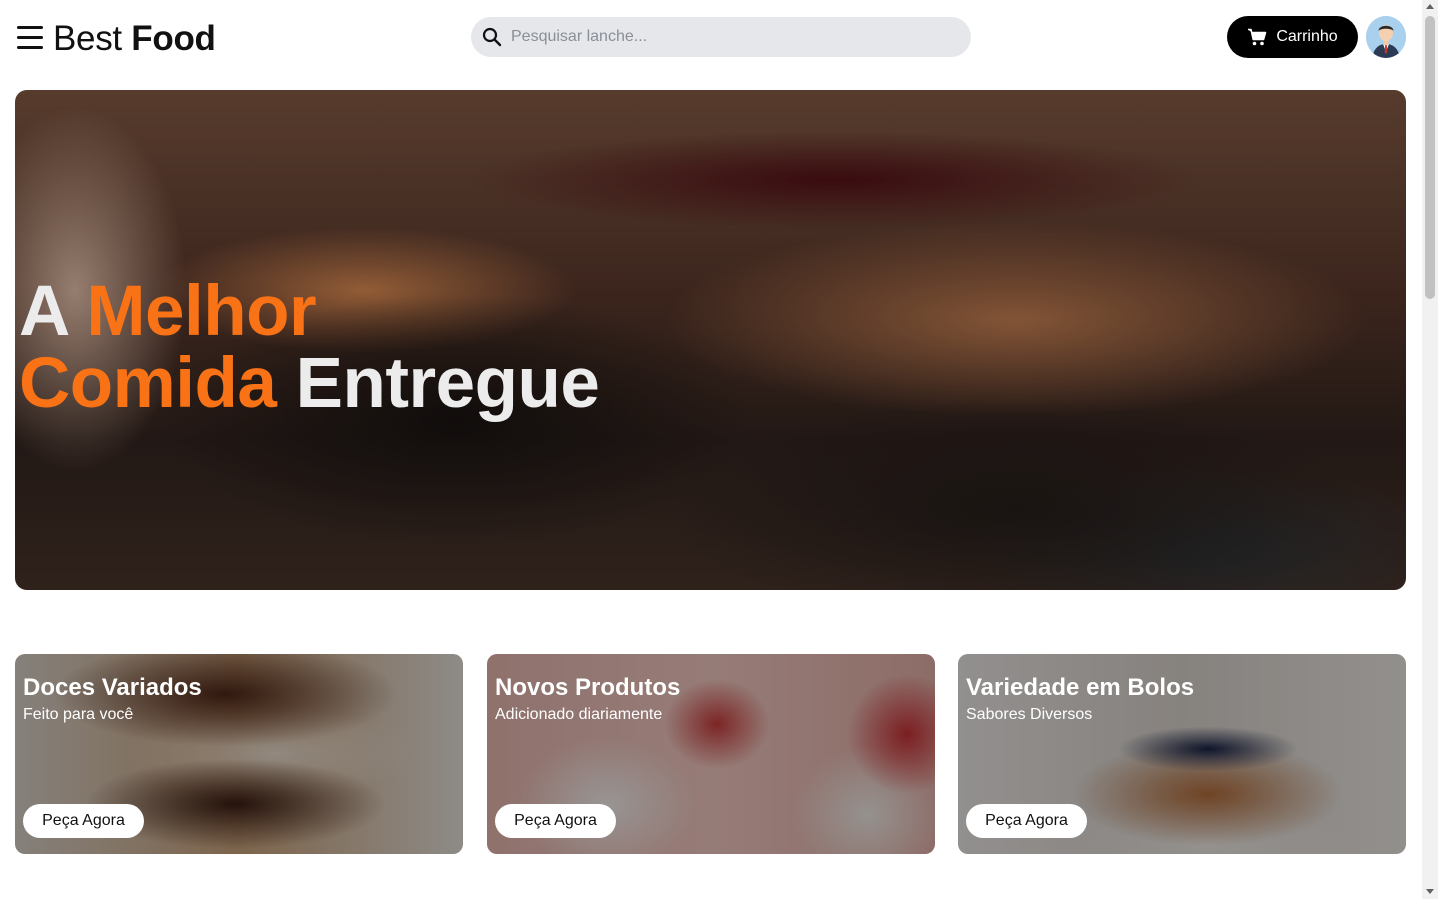  Describe the element at coordinates (1430, 157) in the screenshot. I see `scrollbar-thumb` at that location.